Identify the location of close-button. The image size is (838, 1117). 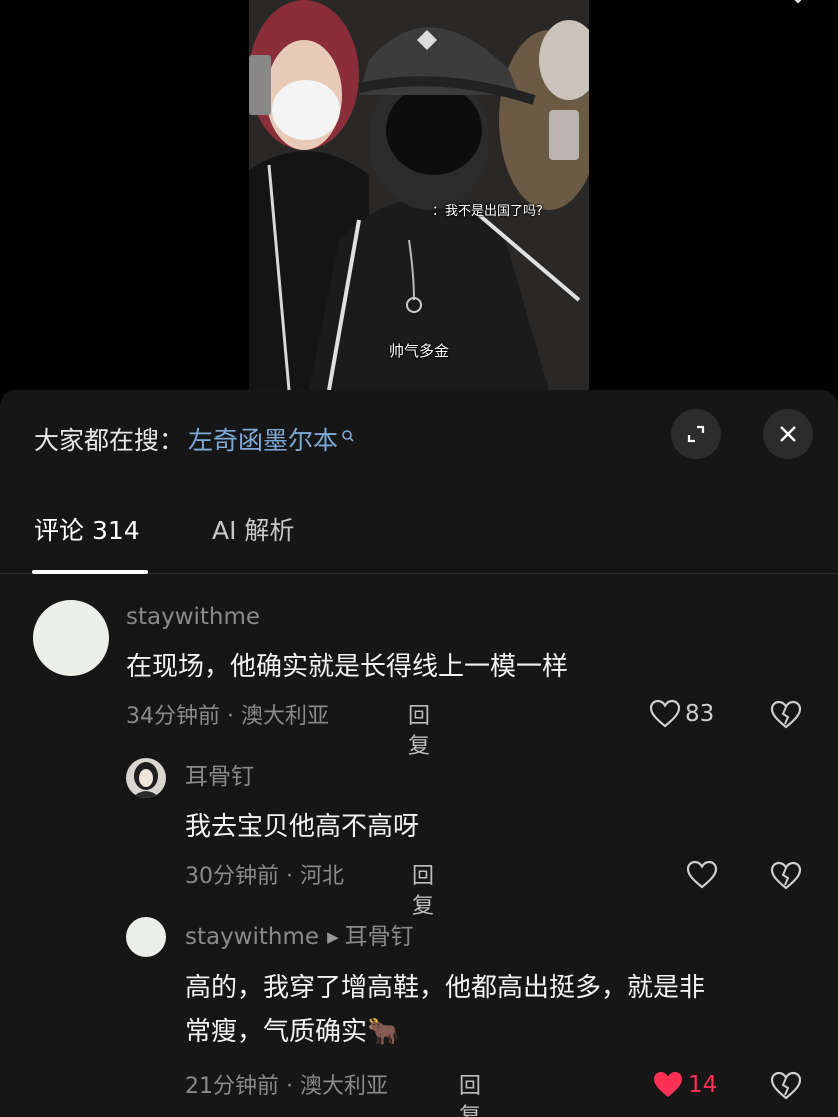
(788, 434).